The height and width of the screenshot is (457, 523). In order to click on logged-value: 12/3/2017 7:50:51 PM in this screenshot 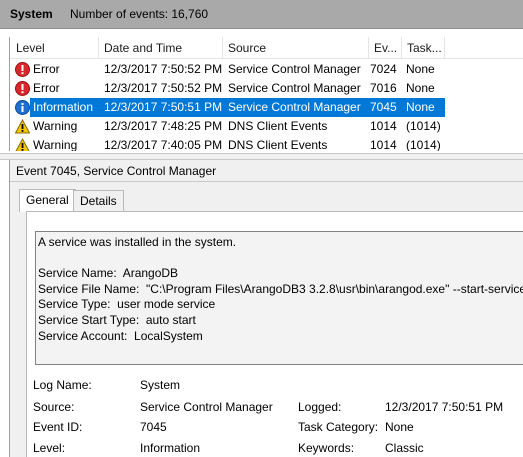, I will do `click(444, 407)`.